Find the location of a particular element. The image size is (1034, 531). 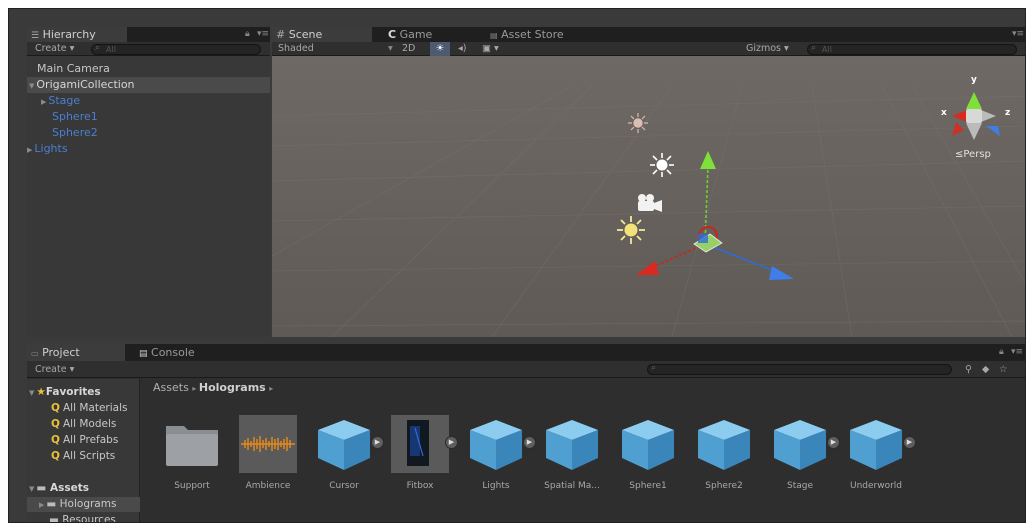

hierarchy-item-stage: ▶ Stage is located at coordinates (148, 101).